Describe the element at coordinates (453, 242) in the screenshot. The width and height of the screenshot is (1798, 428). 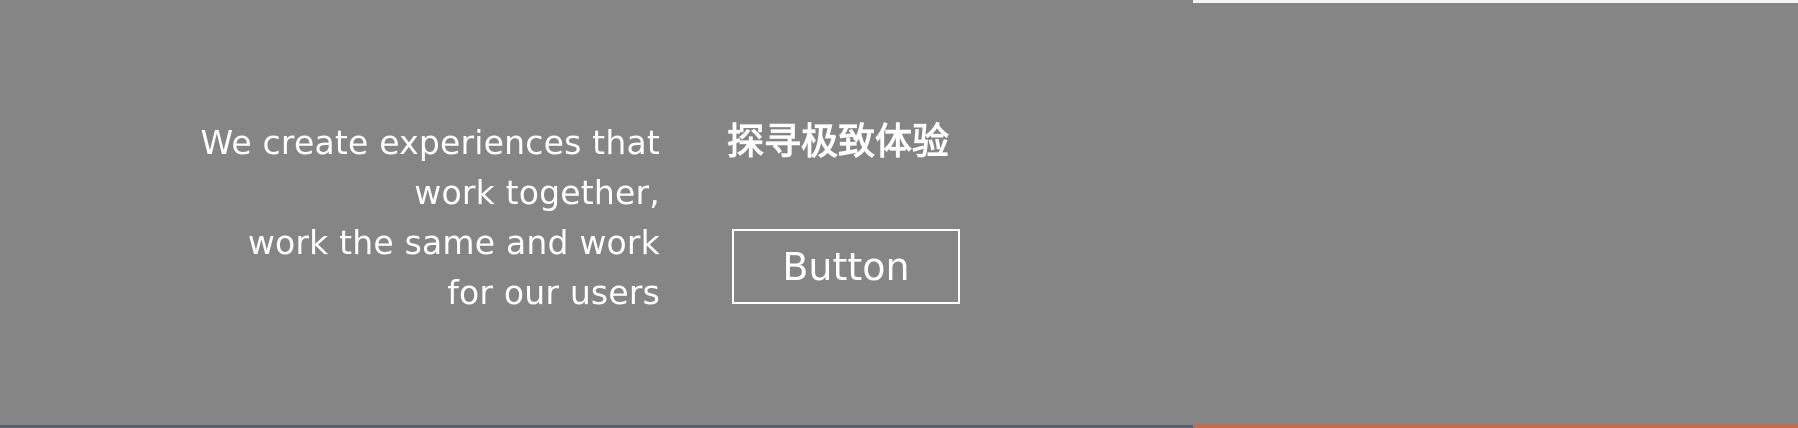
I see `tagline-line: work the same and work` at that location.